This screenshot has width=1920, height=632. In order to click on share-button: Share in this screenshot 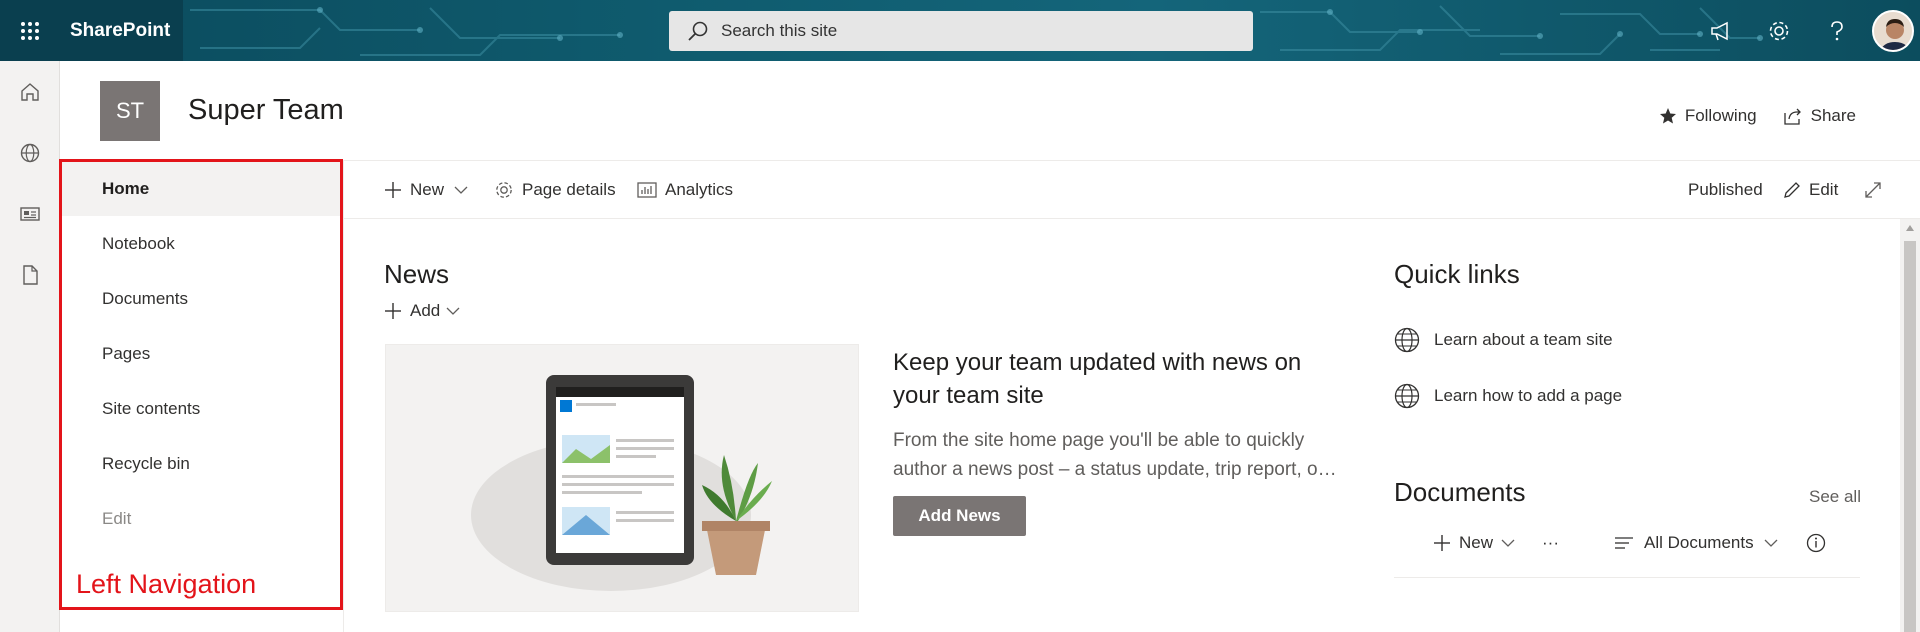, I will do `click(1819, 116)`.